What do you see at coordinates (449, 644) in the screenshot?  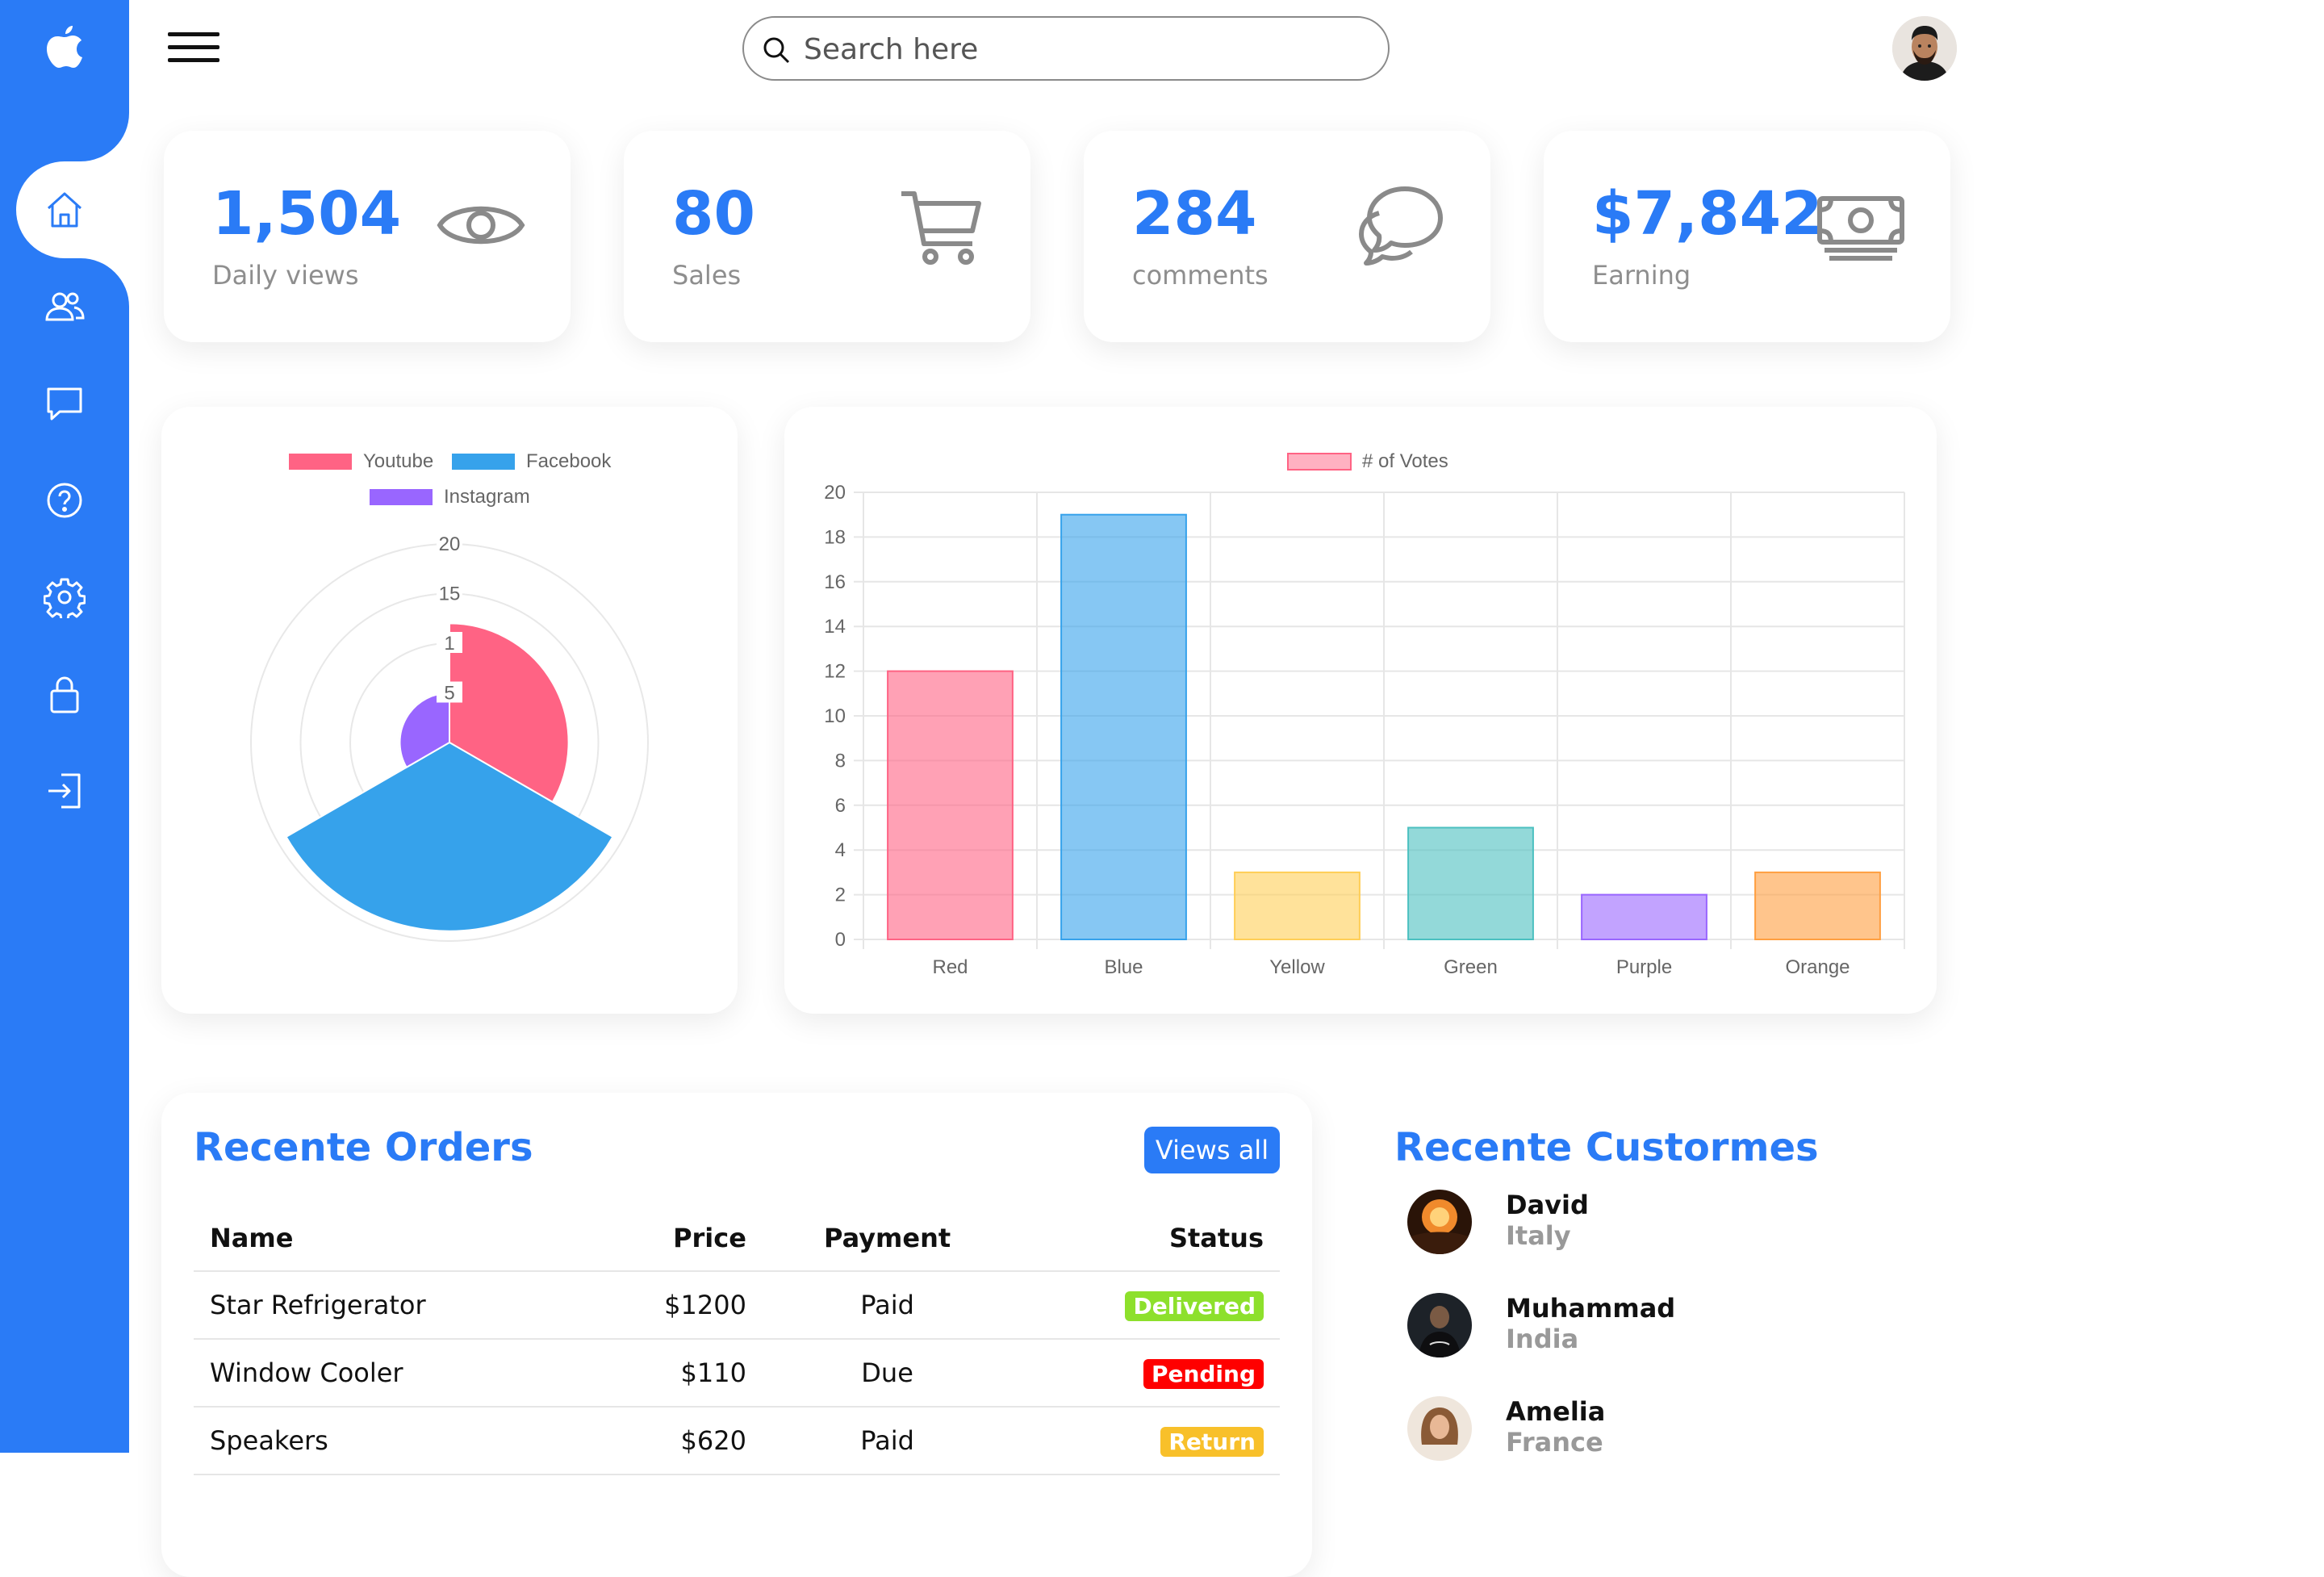 I see `tick-label: 1` at bounding box center [449, 644].